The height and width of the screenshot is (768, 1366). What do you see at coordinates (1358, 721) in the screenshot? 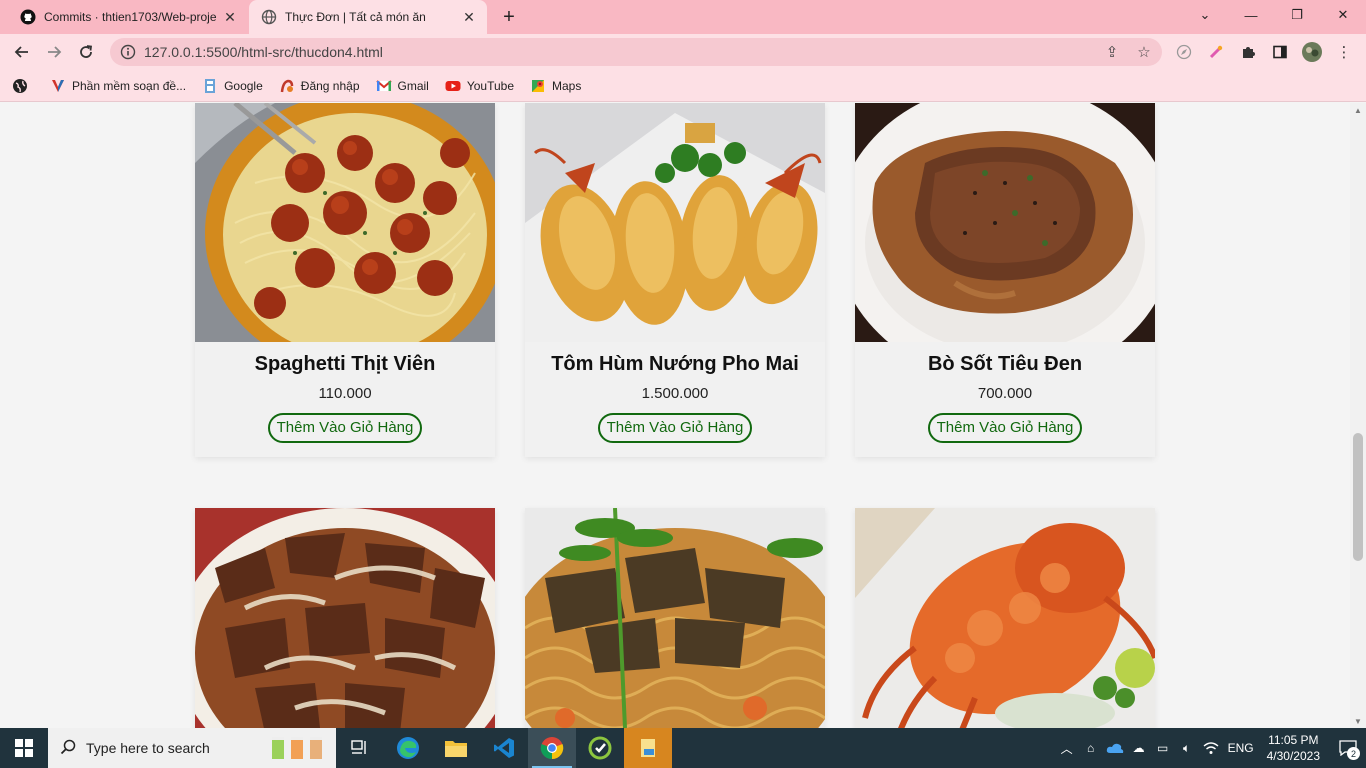
I see `scroll-down-icon: ▼` at bounding box center [1358, 721].